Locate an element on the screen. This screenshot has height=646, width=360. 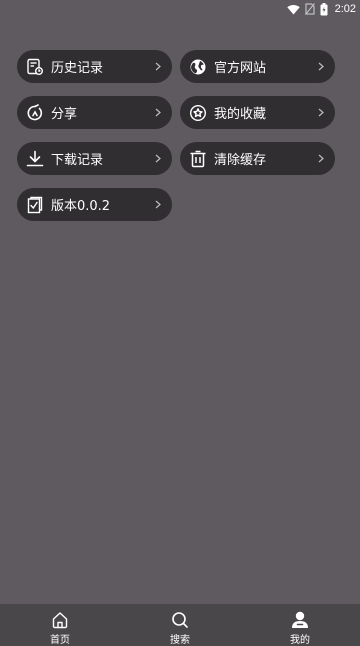
download-records-button: 下载记录 is located at coordinates (94, 158).